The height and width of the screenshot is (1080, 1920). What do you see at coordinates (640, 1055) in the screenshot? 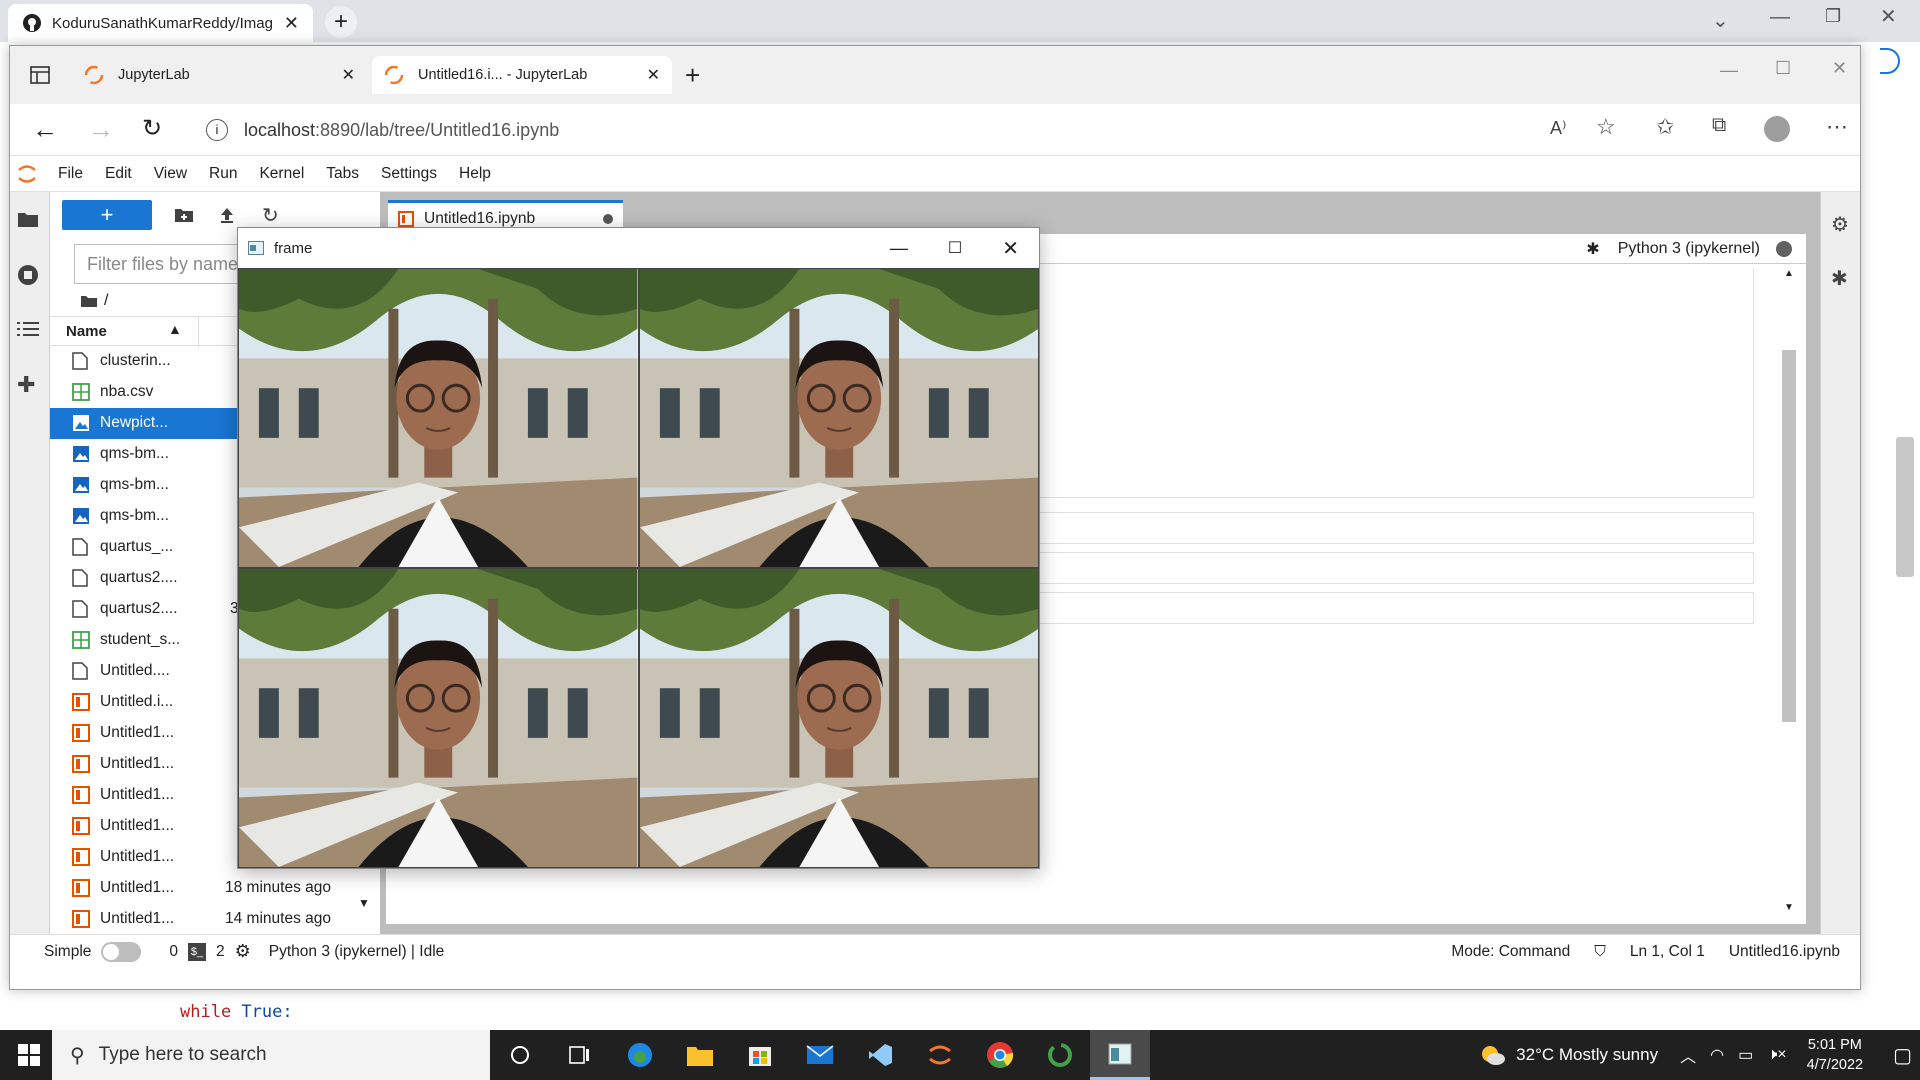
I see `edge-icon` at bounding box center [640, 1055].